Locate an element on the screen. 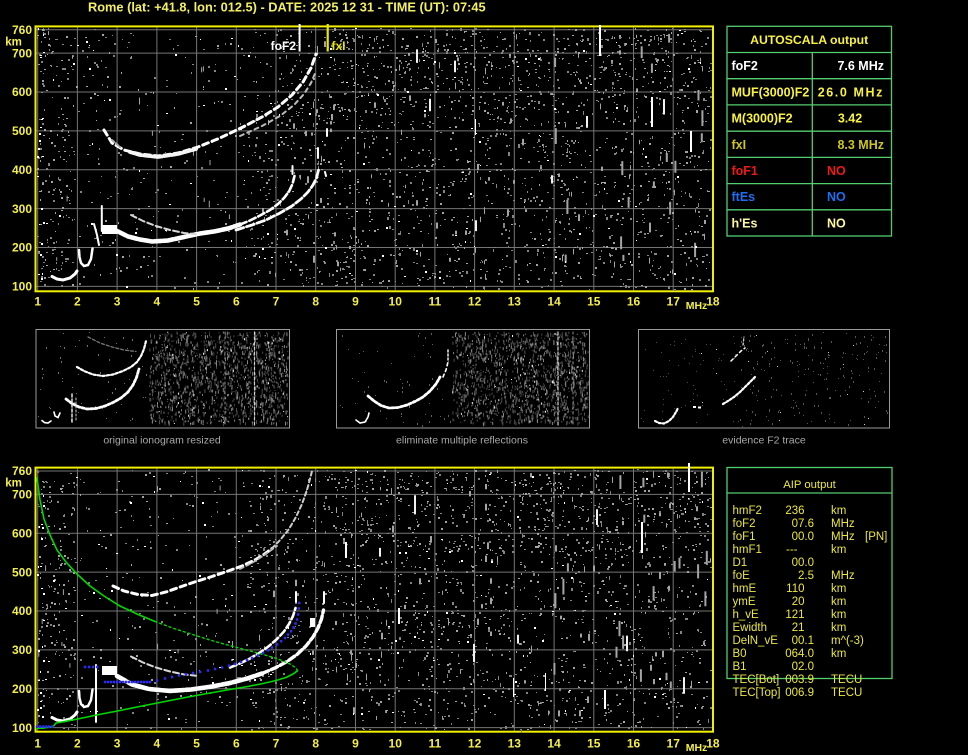  svg-text: B0 is located at coordinates (740, 654).